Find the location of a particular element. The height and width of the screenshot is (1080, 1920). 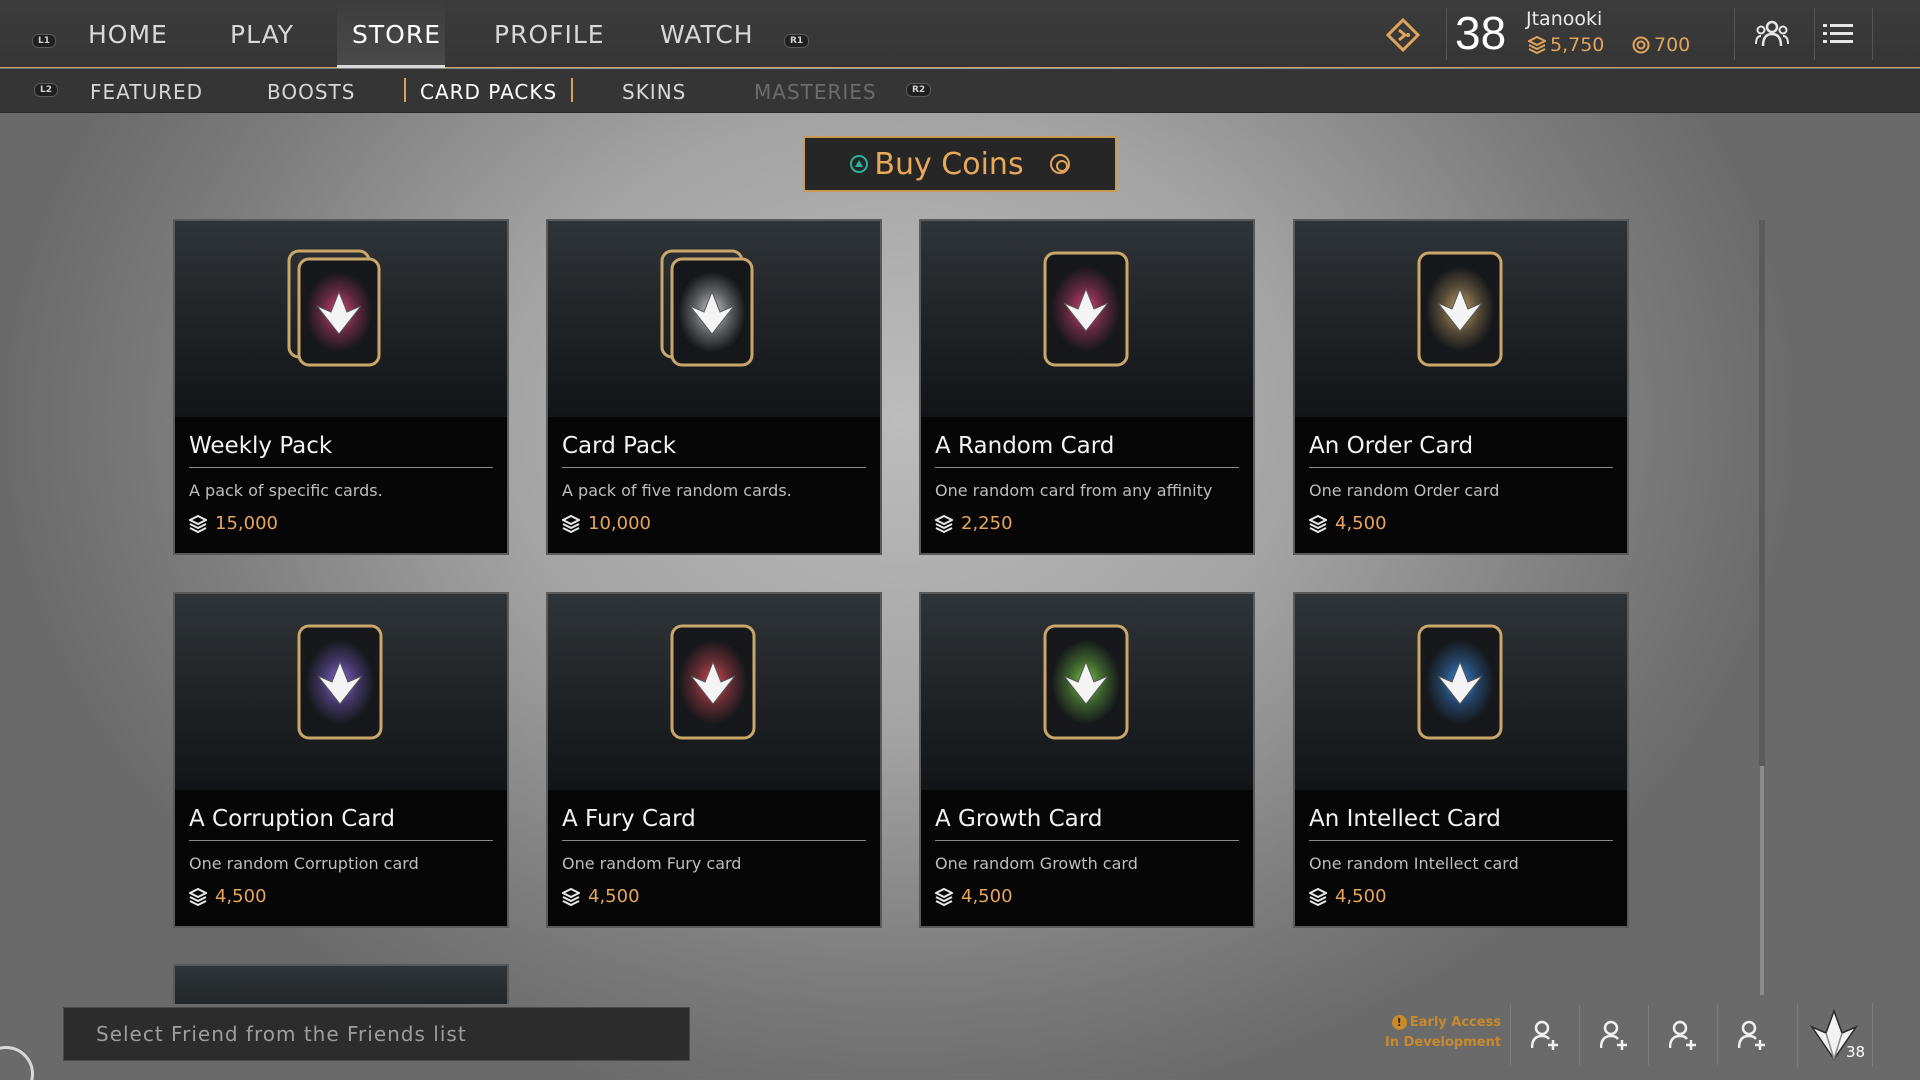

card-price: 2,250 is located at coordinates (974, 523).